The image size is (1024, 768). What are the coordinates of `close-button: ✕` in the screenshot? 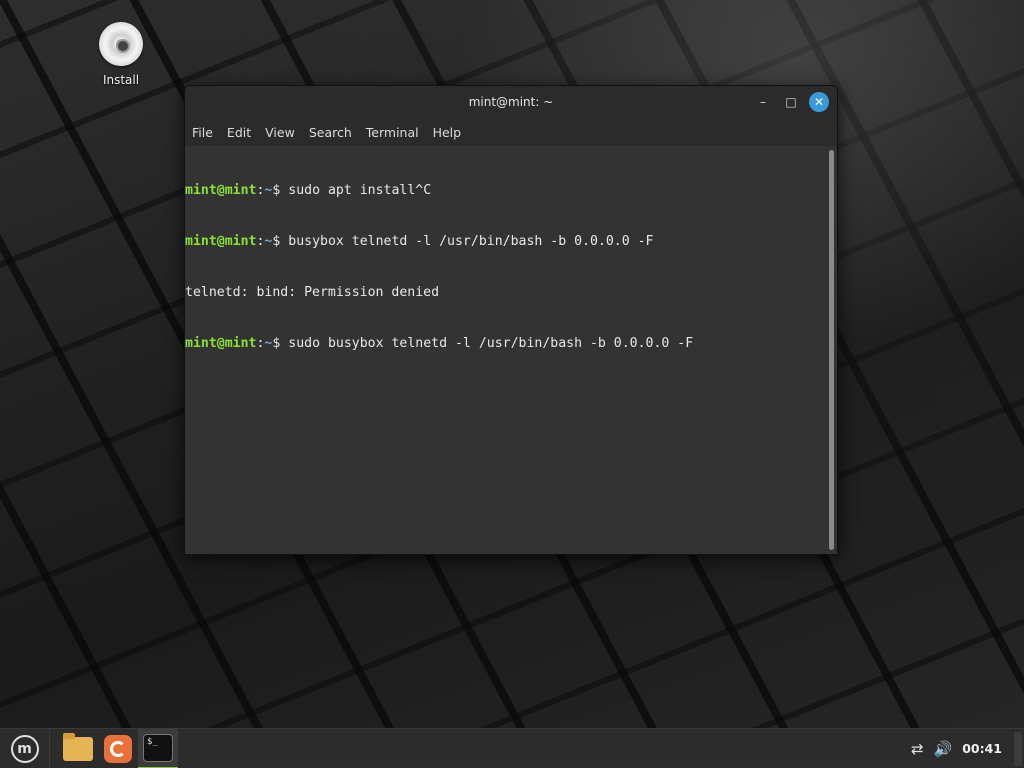 It's located at (819, 102).